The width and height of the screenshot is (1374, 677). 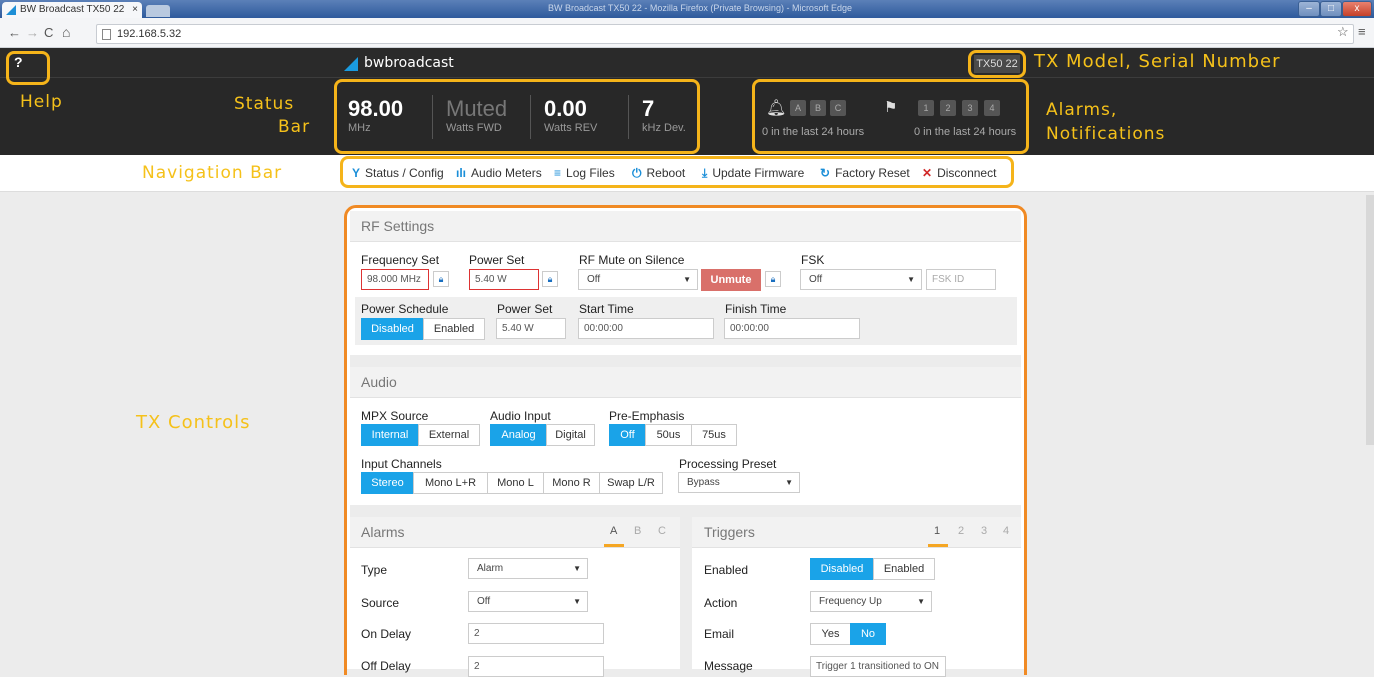 What do you see at coordinates (18, 62) in the screenshot?
I see `help-button: ?` at bounding box center [18, 62].